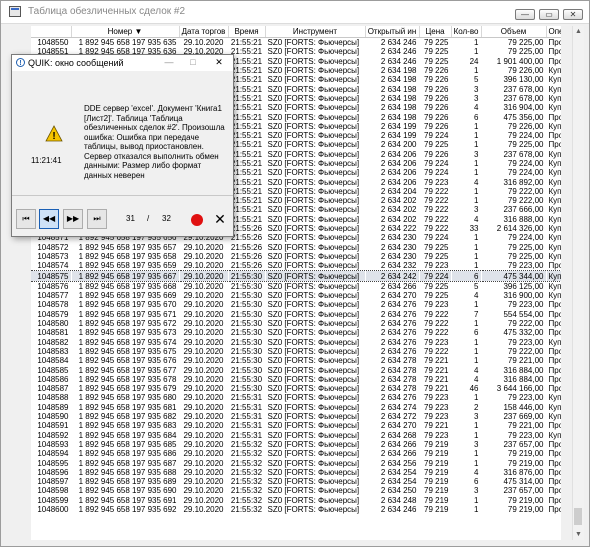  What do you see at coordinates (573, 14) in the screenshot?
I see `close-button: ✕` at bounding box center [573, 14].